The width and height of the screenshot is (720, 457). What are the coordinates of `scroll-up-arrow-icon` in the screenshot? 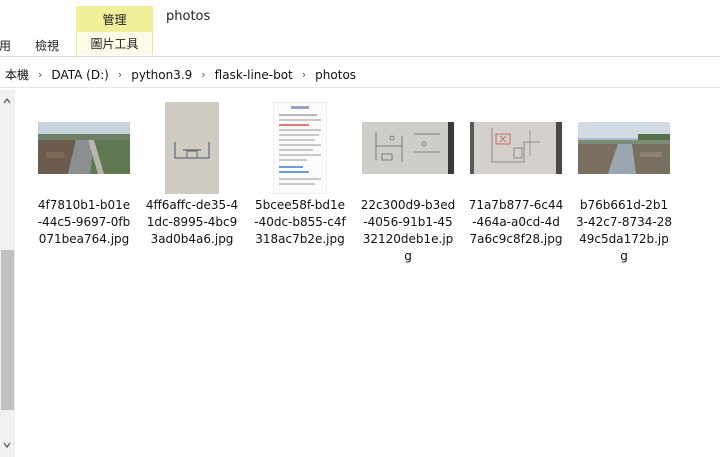 It's located at (7, 101).